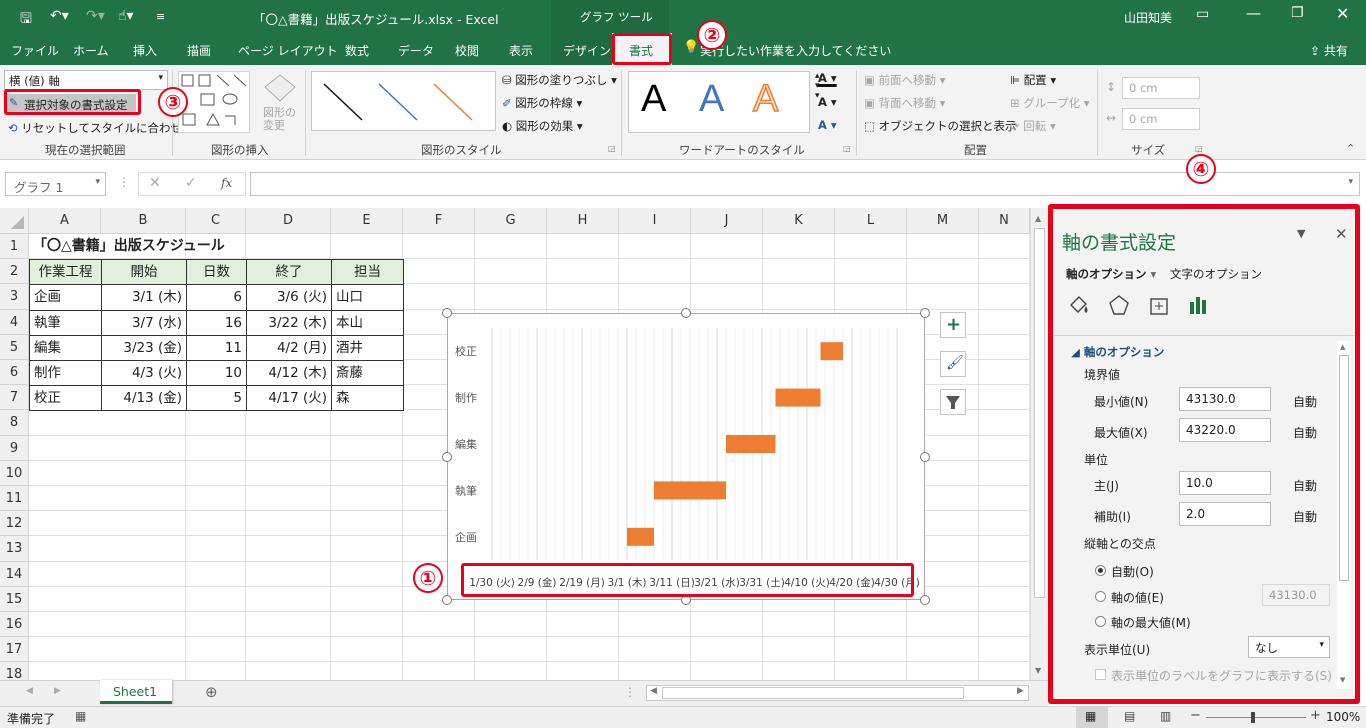 The image size is (1366, 728). Describe the element at coordinates (542, 103) in the screenshot. I see `shape-outline-button: ✐ 図形の枠線 ▾` at that location.